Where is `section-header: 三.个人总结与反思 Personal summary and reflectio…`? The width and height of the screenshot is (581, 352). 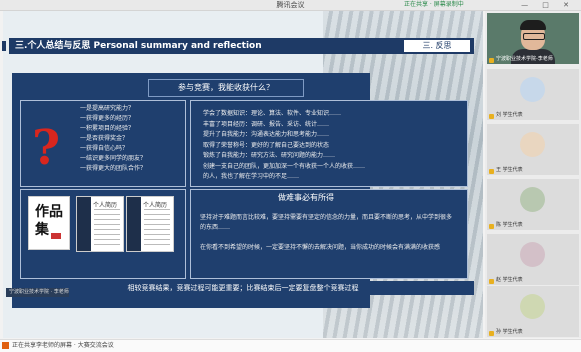 section-header: 三.个人总结与反思 Personal summary and reflectio… is located at coordinates (238, 46).